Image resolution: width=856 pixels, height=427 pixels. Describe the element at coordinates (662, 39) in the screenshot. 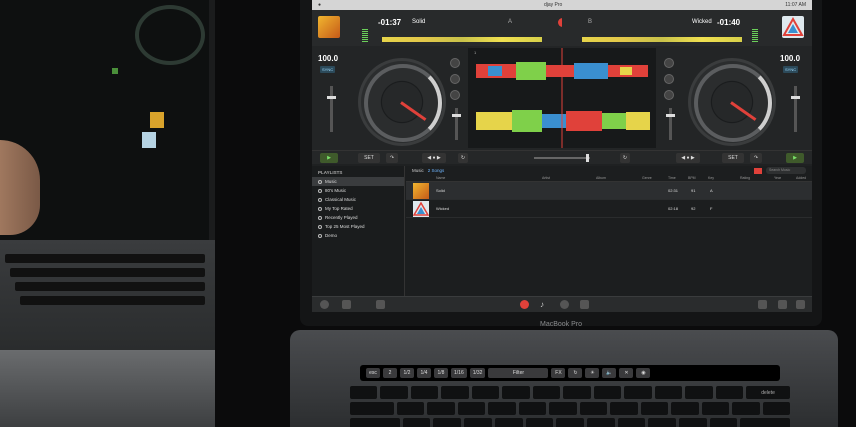

I see `deck-right-overview-waveform` at that location.